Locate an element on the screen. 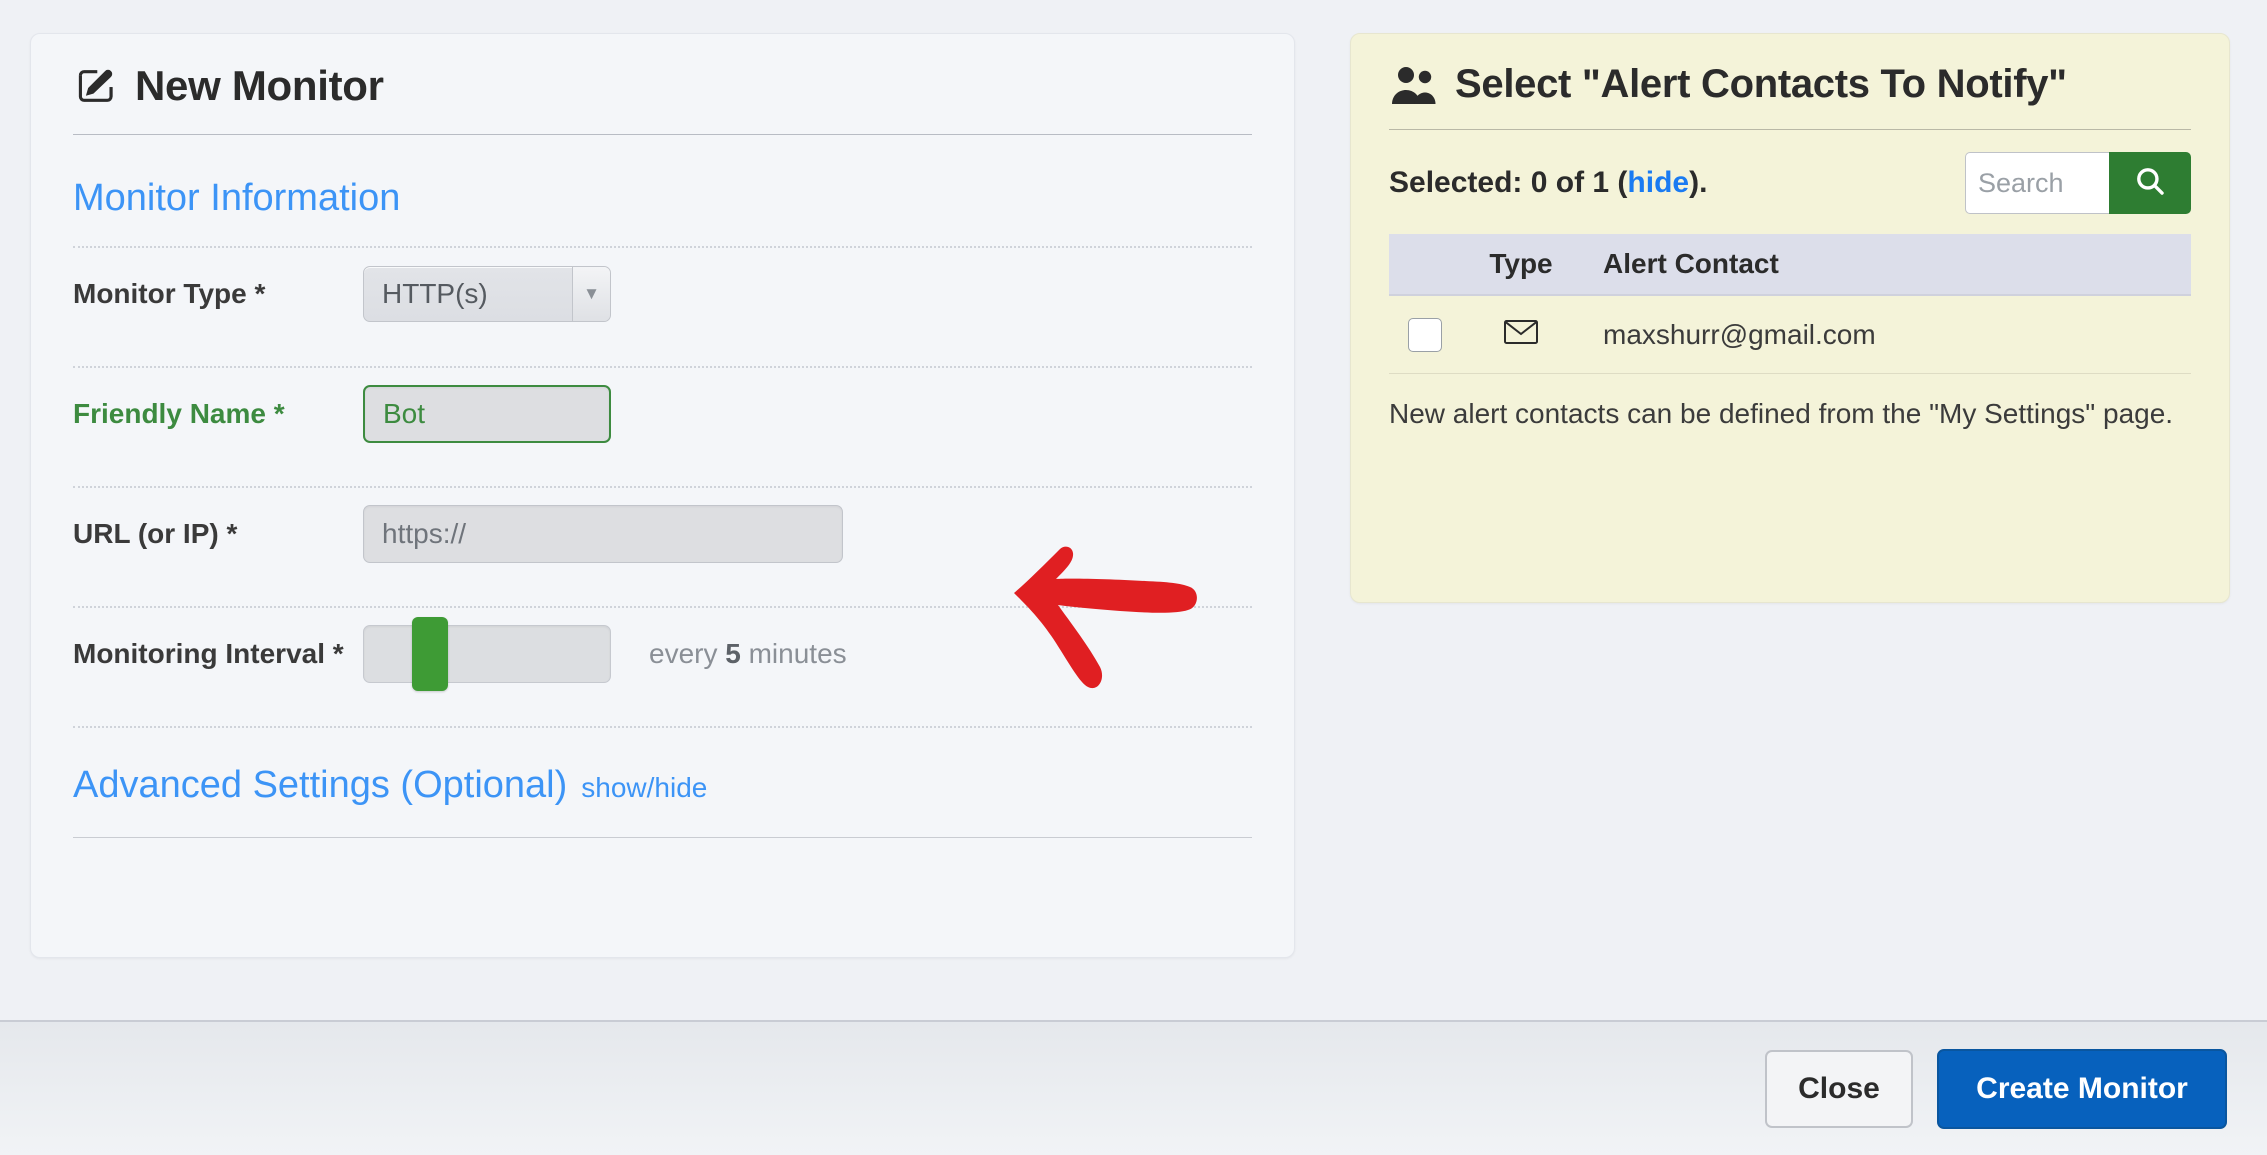 The width and height of the screenshot is (2267, 1155). chevron-down-icon: ▼ is located at coordinates (591, 294).